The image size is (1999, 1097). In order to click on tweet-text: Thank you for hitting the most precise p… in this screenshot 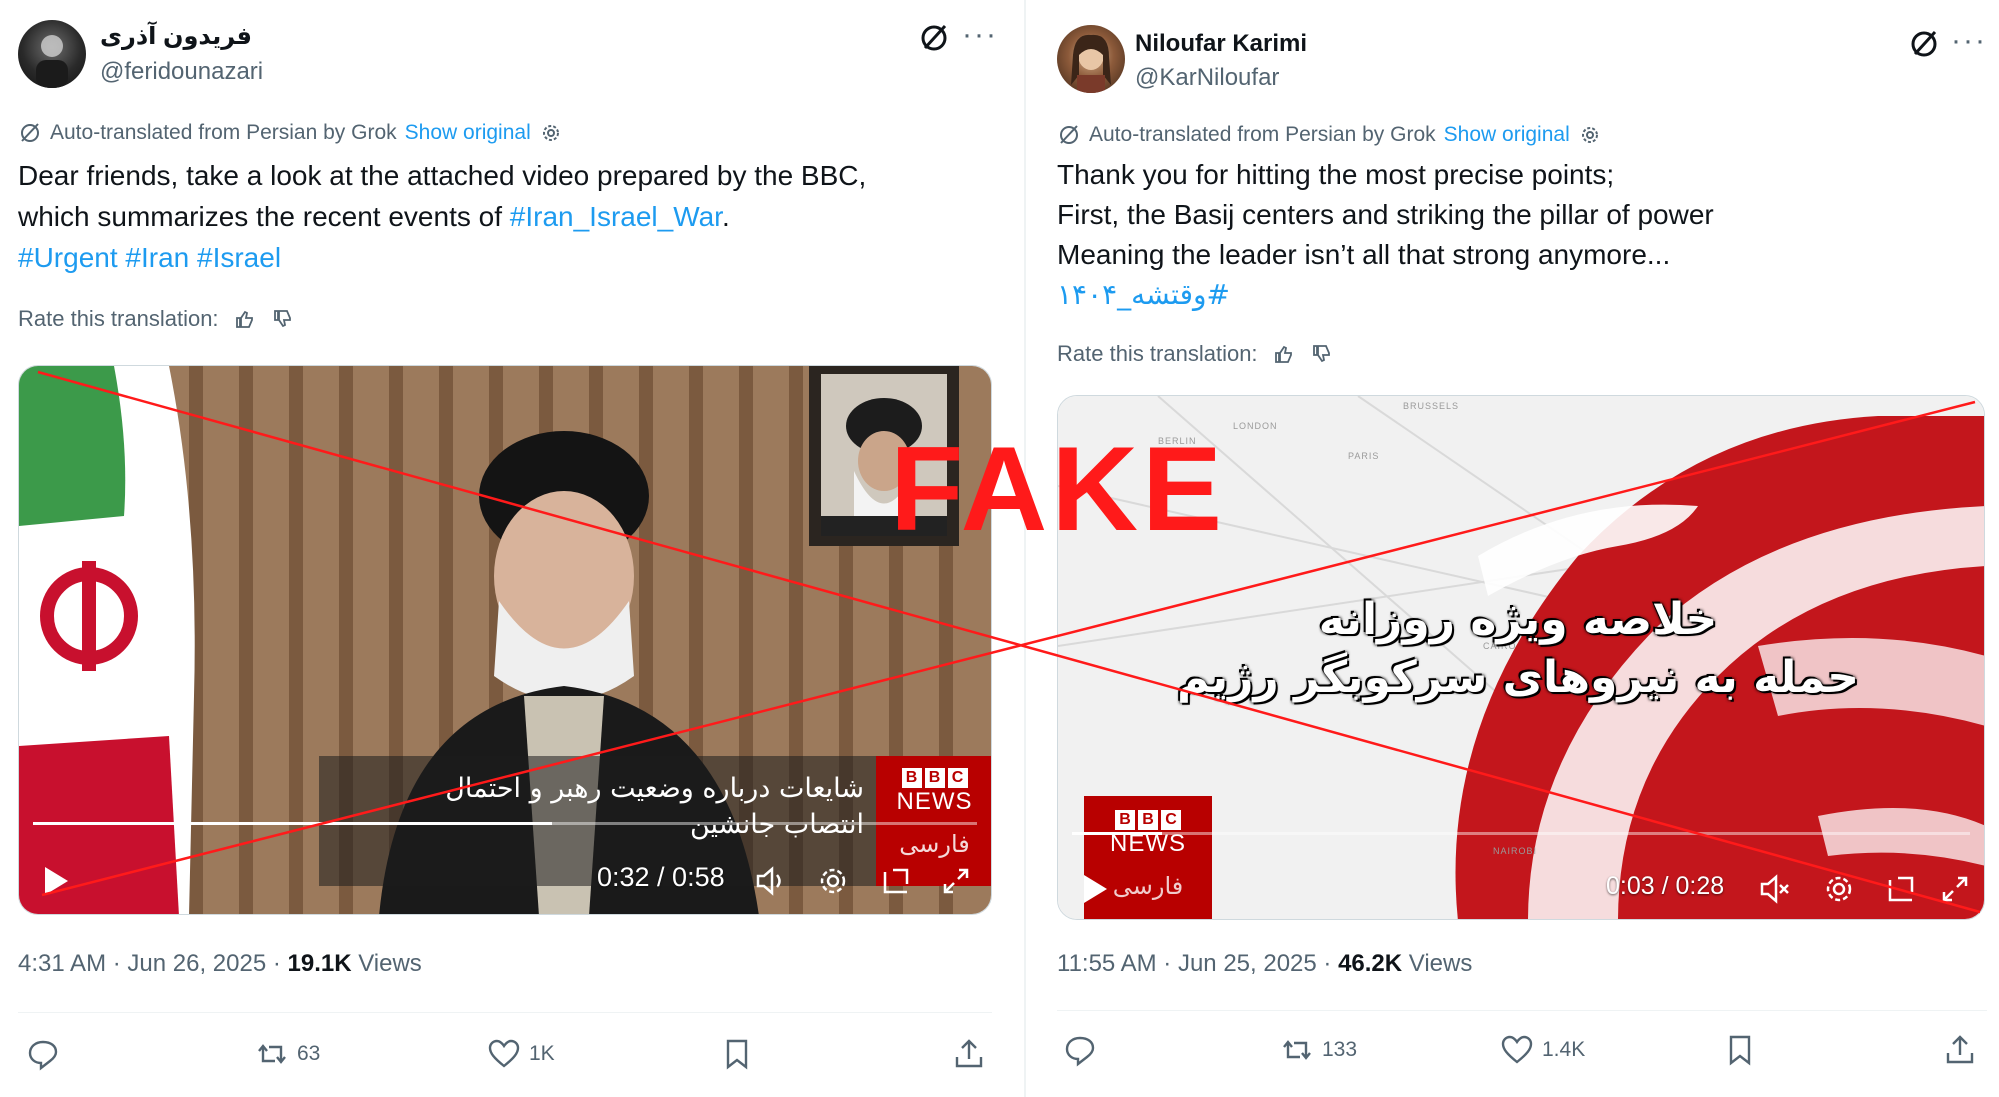, I will do `click(1385, 235)`.